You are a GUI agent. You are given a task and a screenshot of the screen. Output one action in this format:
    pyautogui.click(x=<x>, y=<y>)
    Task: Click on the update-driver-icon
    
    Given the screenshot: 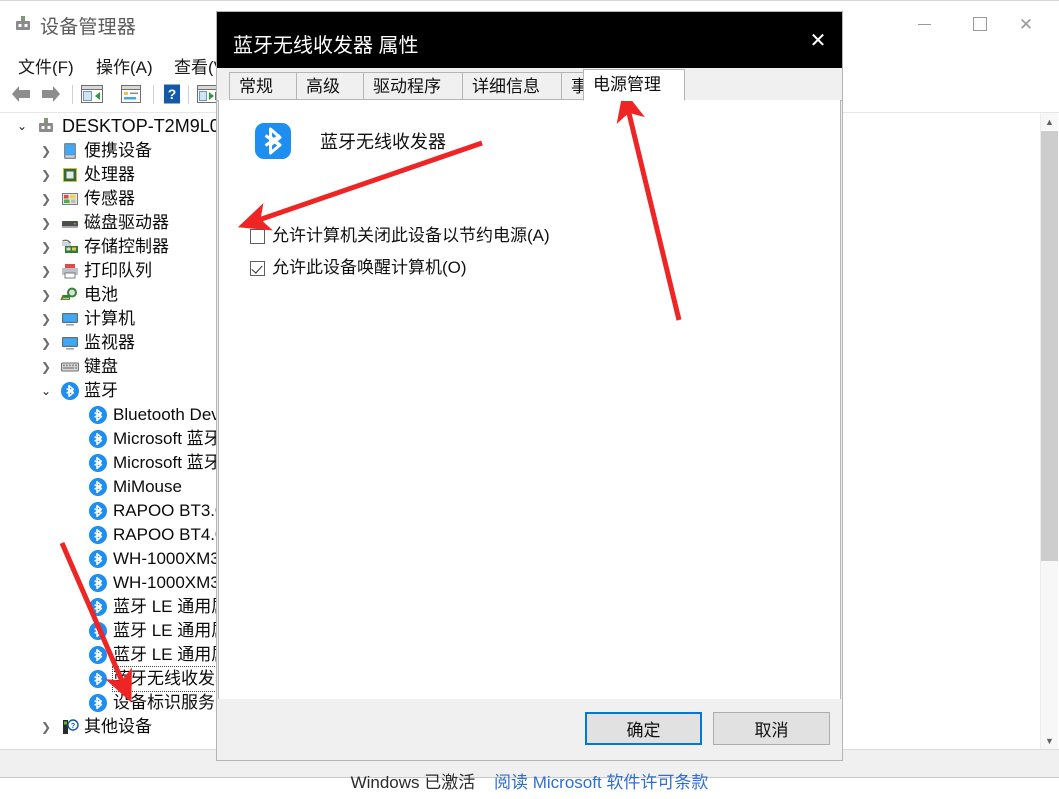 What is the action you would take?
    pyautogui.click(x=131, y=94)
    